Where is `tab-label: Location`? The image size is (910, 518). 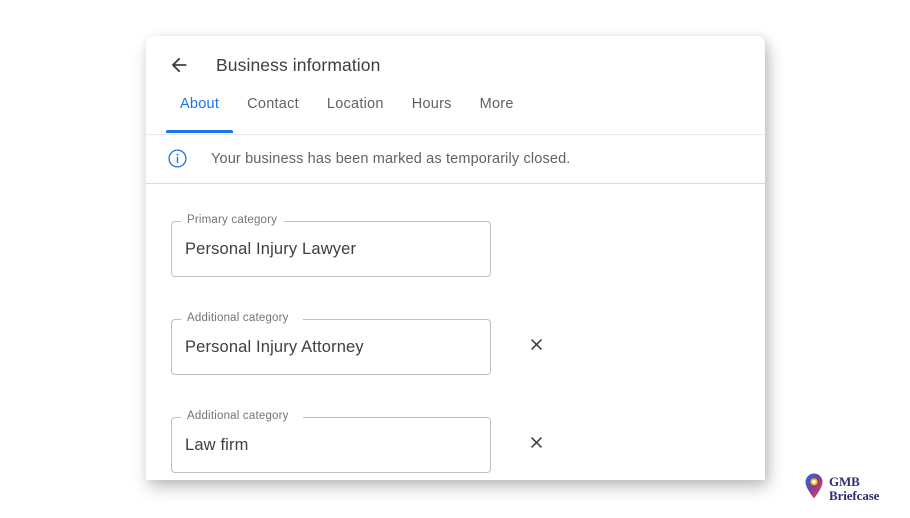 tab-label: Location is located at coordinates (355, 104).